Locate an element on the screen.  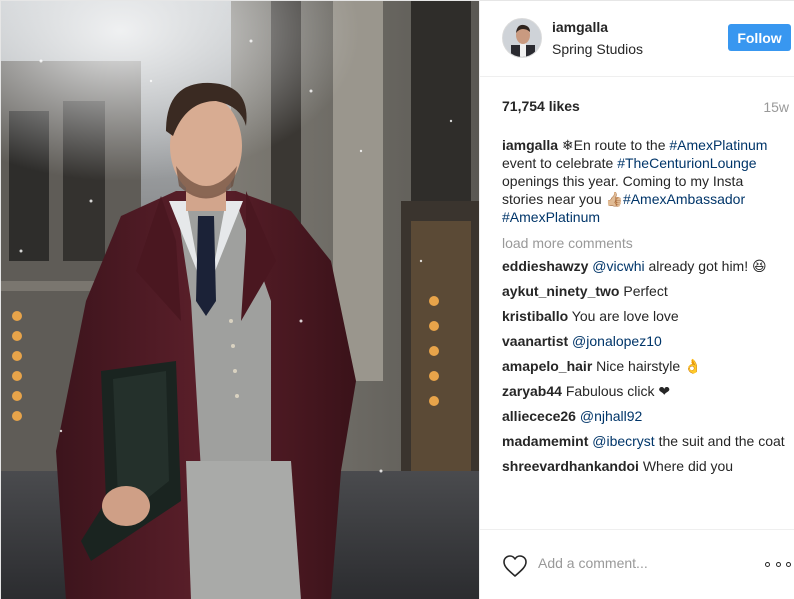
comment-item: amapelo_hair Nice hairstyle 👌 is located at coordinates (645, 366).